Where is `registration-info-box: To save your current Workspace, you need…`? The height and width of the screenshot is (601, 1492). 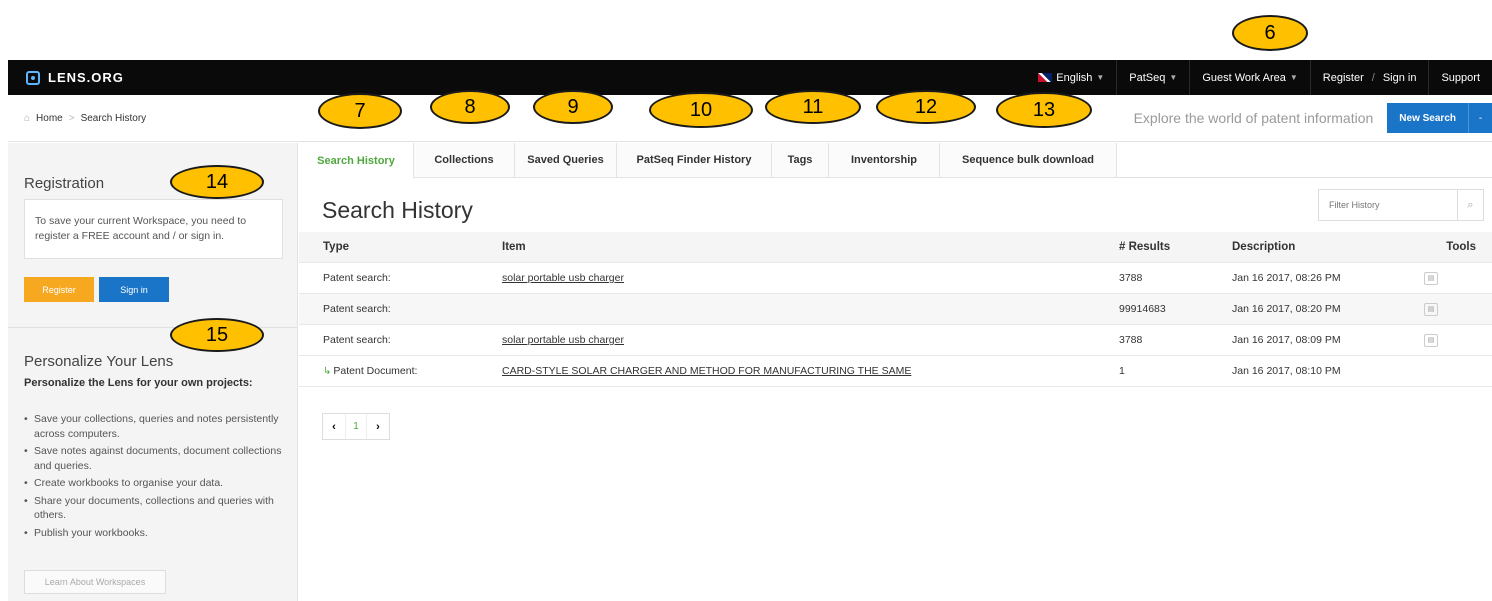
registration-info-box: To save your current Workspace, you need… is located at coordinates (153, 229).